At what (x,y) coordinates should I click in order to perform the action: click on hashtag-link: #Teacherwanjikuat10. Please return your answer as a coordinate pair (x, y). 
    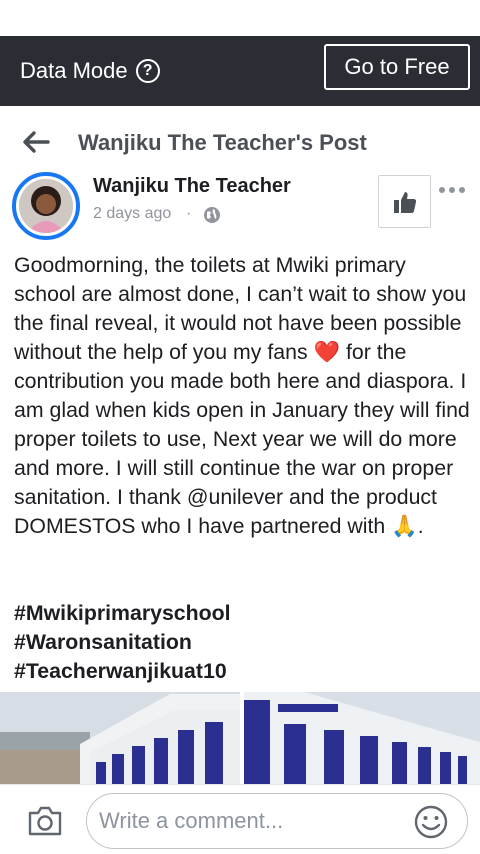
    Looking at the image, I should click on (242, 671).